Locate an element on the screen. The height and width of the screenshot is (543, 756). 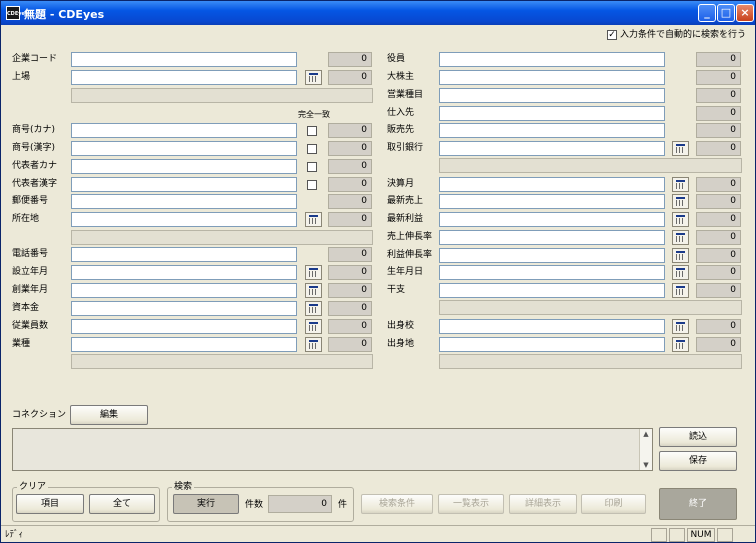
auto-search-checkbox: ✓ is located at coordinates (612, 35).